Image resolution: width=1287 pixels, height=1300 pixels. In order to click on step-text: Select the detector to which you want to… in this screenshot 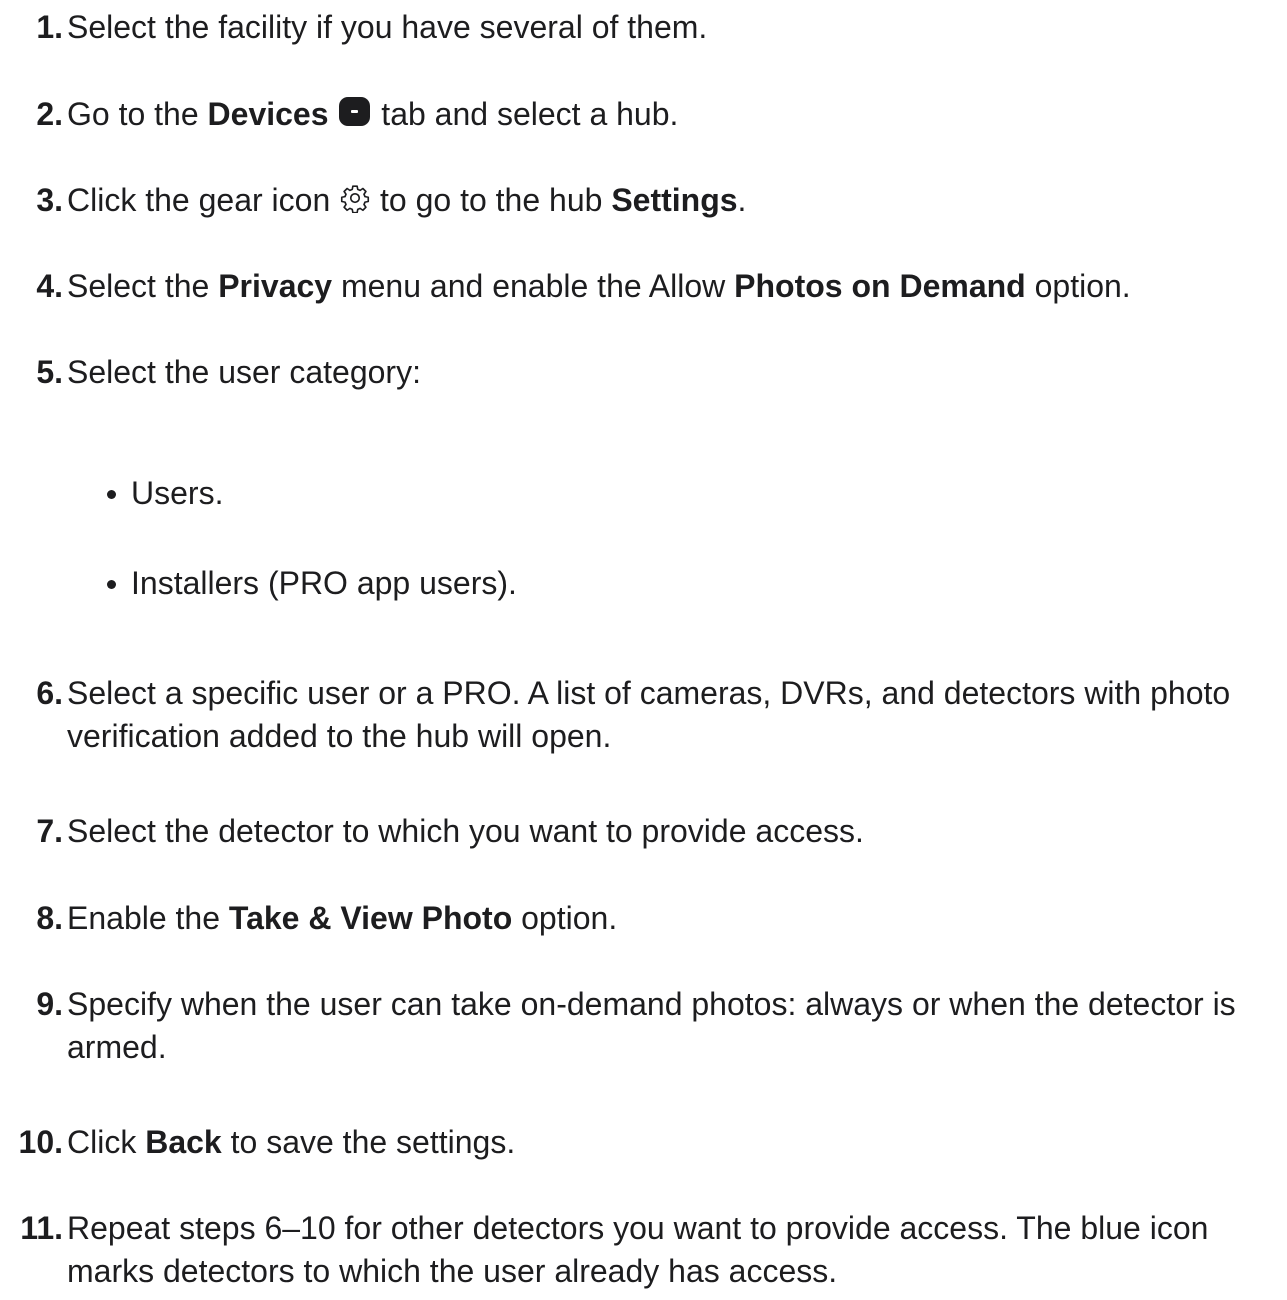, I will do `click(465, 831)`.